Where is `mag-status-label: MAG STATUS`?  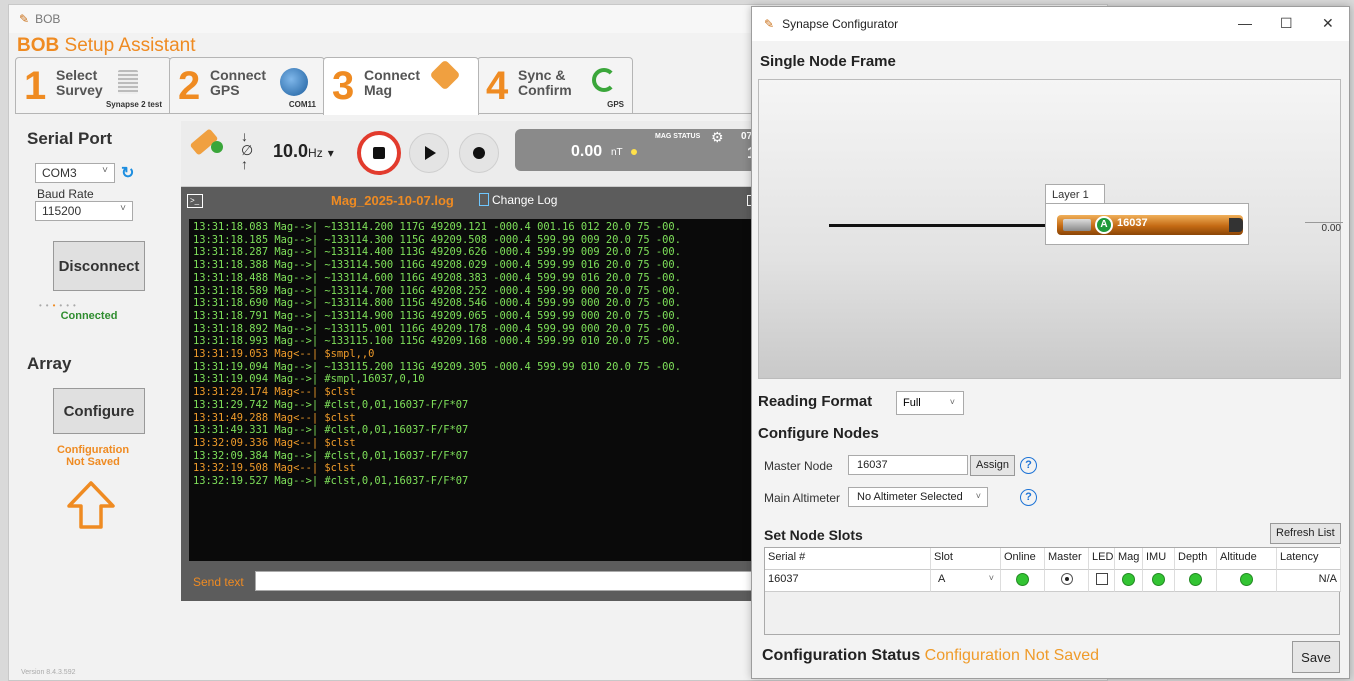 mag-status-label: MAG STATUS is located at coordinates (678, 136).